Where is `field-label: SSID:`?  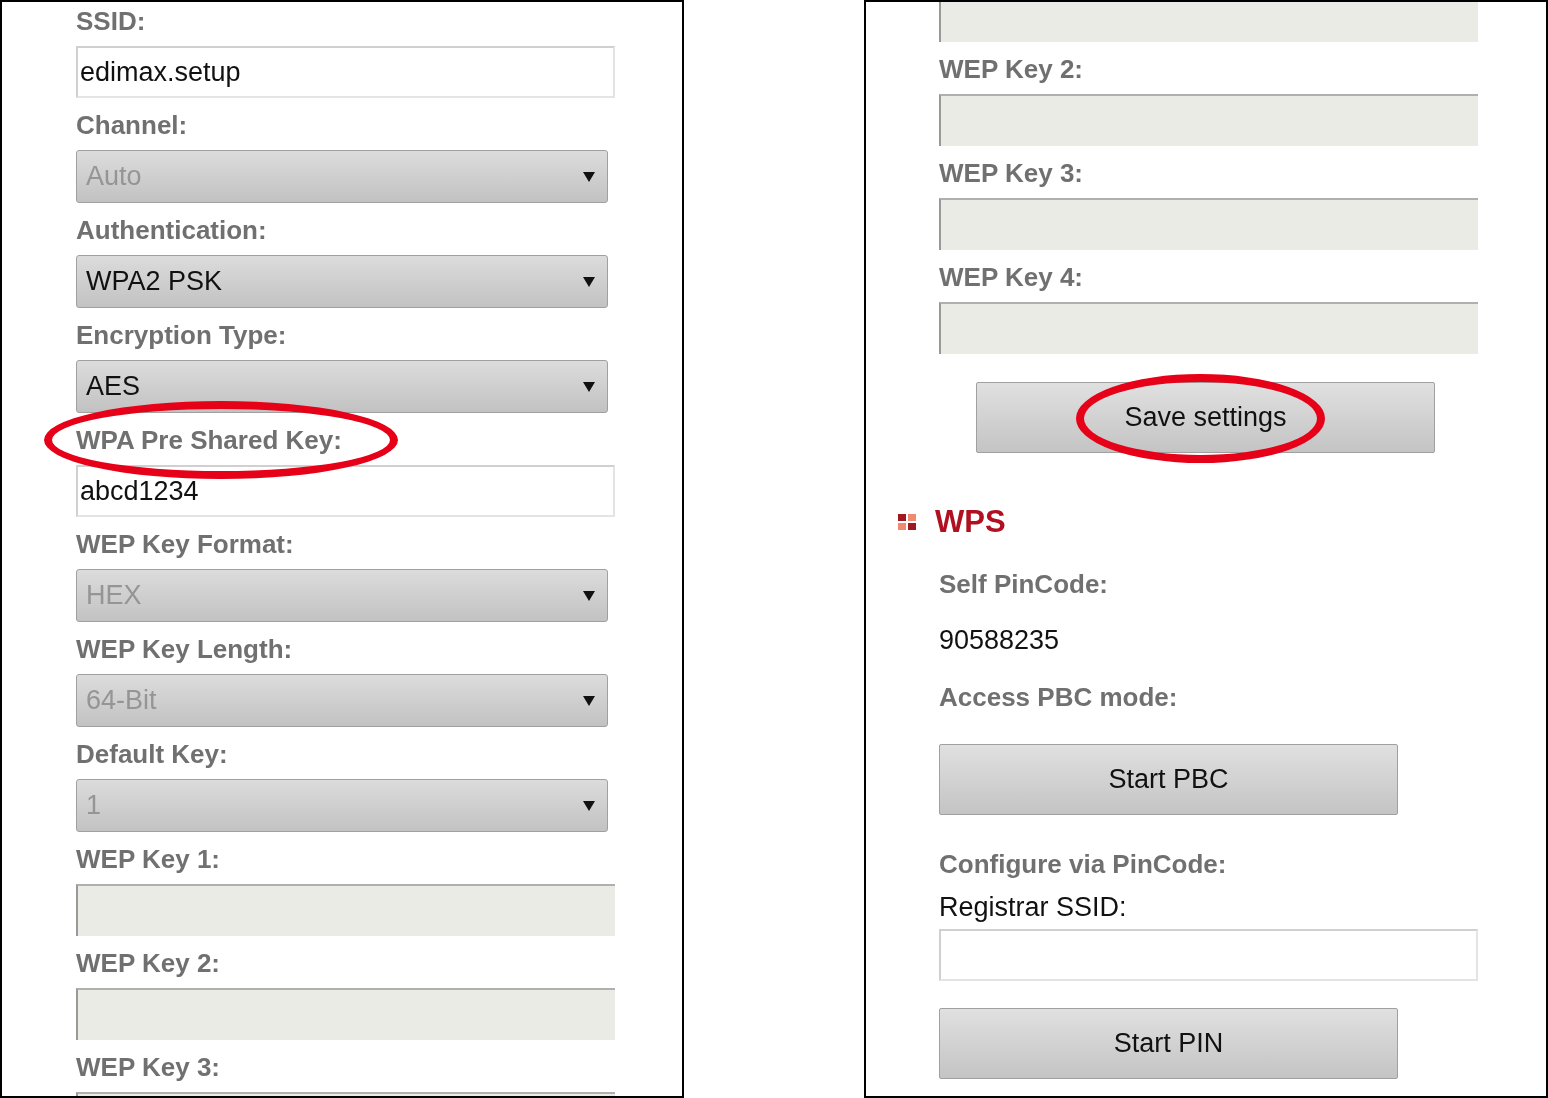
field-label: SSID: is located at coordinates (111, 21).